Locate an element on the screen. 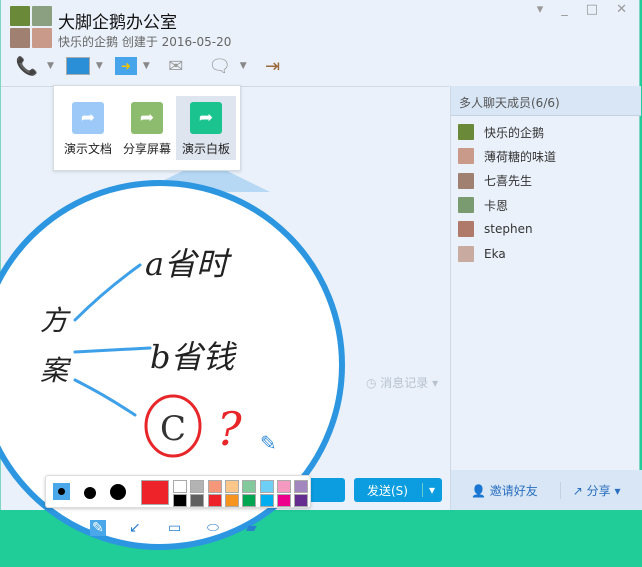  text-question: ? is located at coordinates (229, 429).